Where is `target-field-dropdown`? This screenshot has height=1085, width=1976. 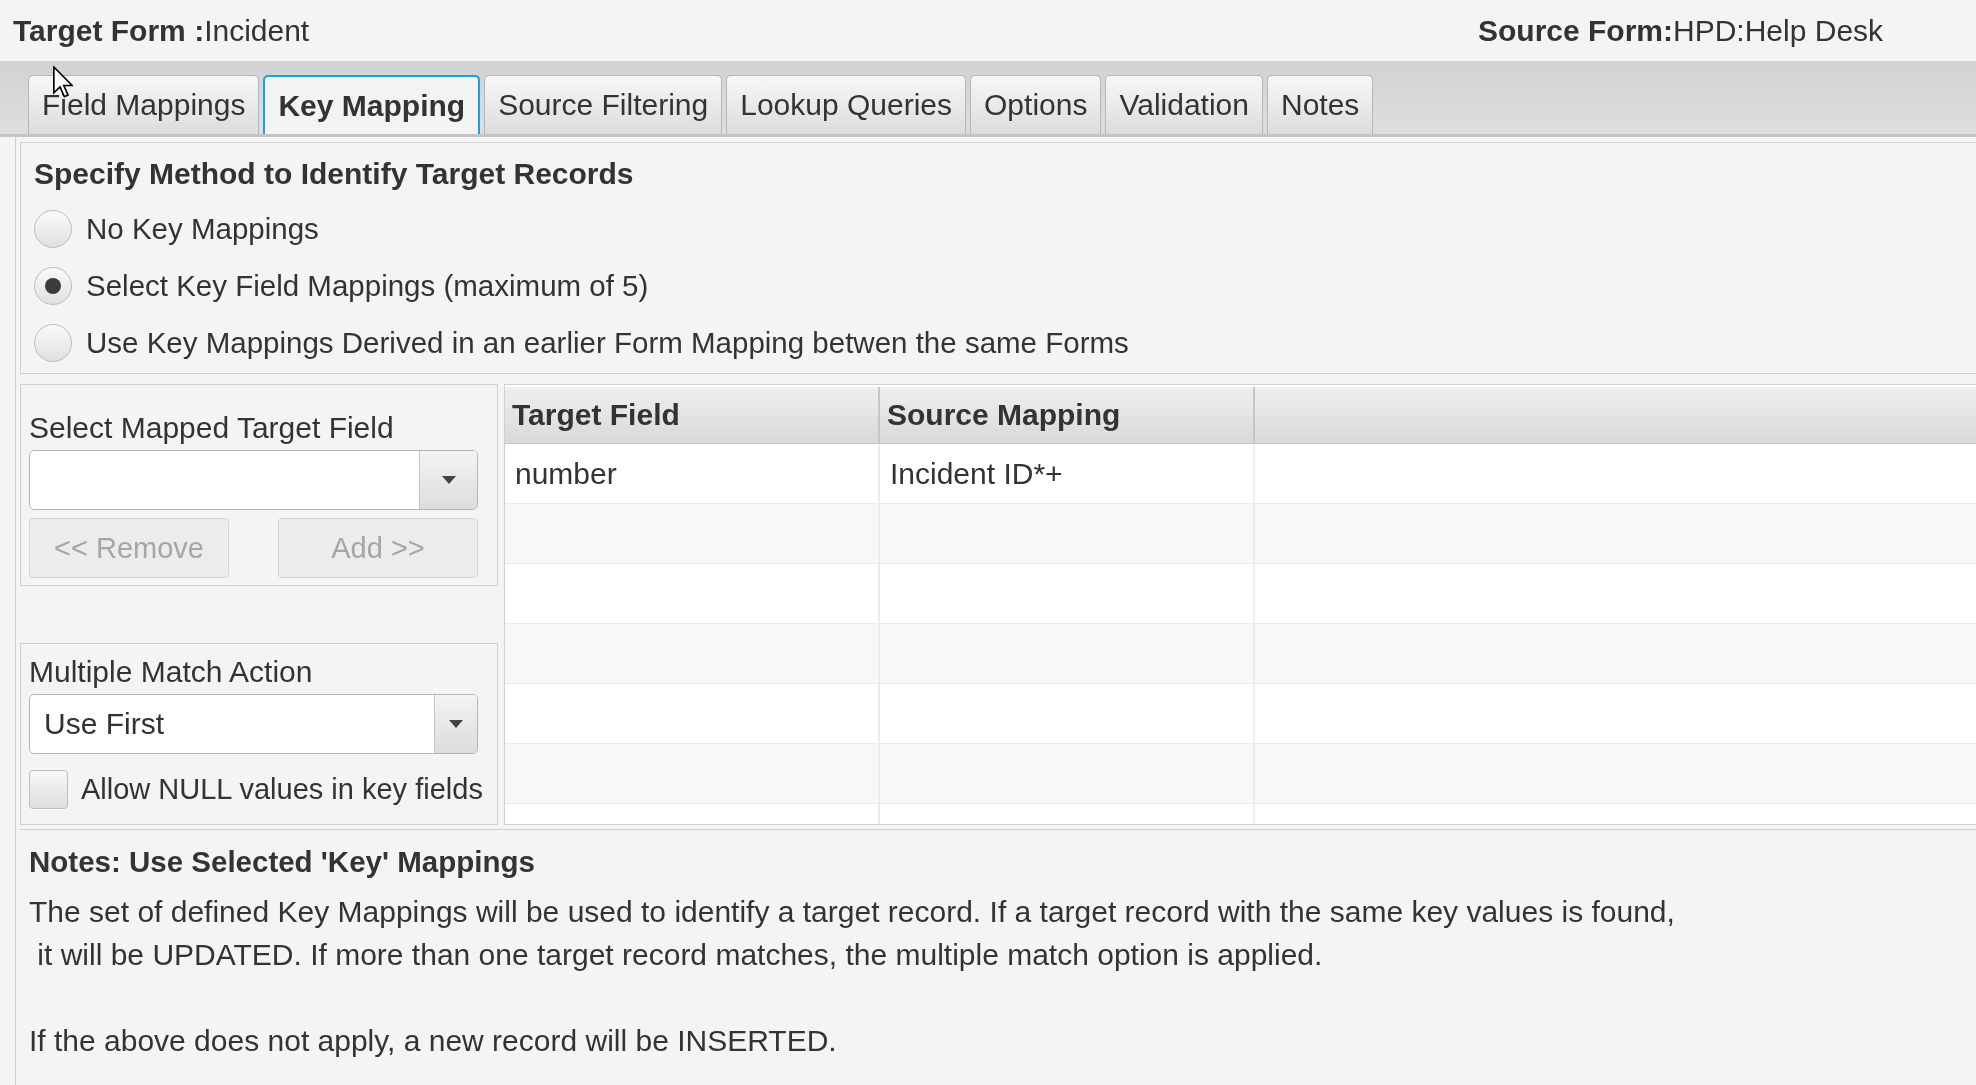
target-field-dropdown is located at coordinates (253, 480).